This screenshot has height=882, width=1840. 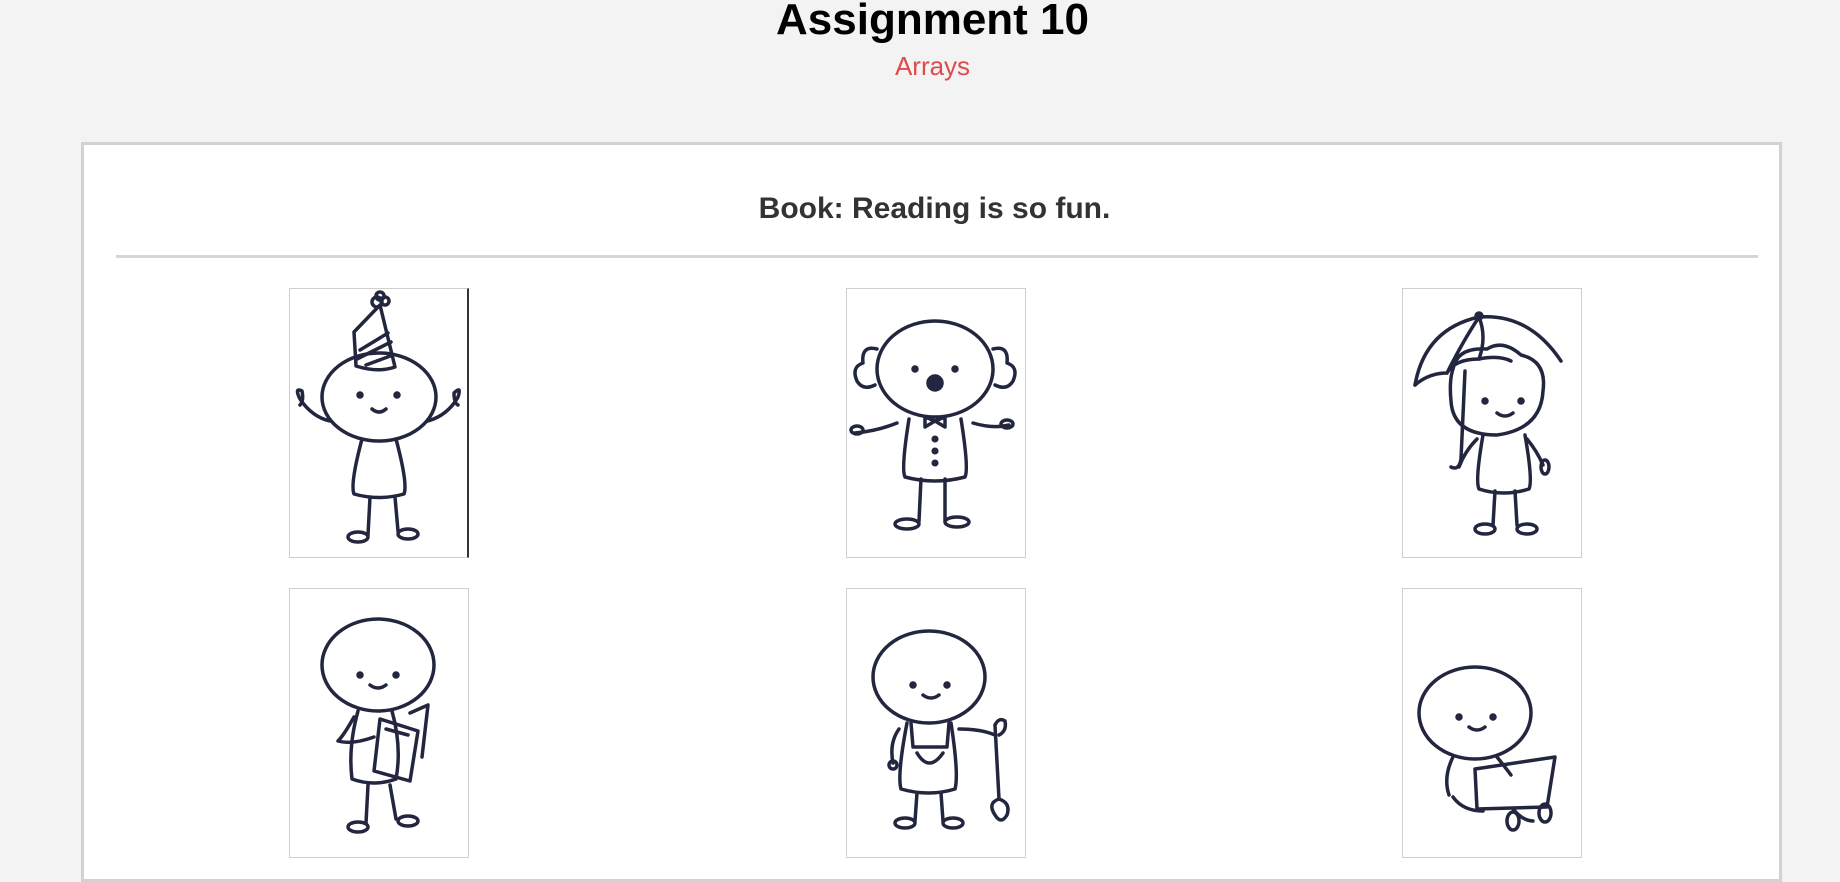 I want to click on laptop-figure-image, so click(x=1492, y=723).